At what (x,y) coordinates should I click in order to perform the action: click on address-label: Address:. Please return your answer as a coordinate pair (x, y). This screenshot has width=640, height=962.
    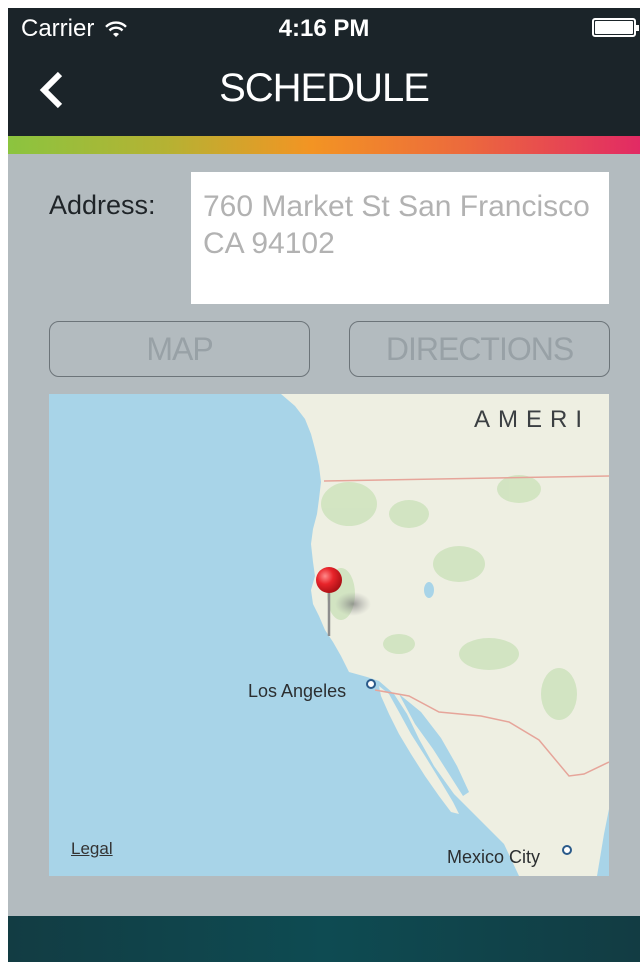
    Looking at the image, I should click on (102, 205).